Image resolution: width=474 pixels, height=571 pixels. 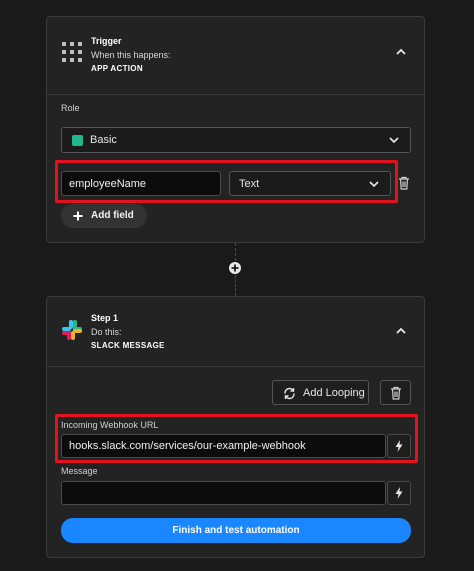 What do you see at coordinates (72, 52) in the screenshot?
I see `grid-icon` at bounding box center [72, 52].